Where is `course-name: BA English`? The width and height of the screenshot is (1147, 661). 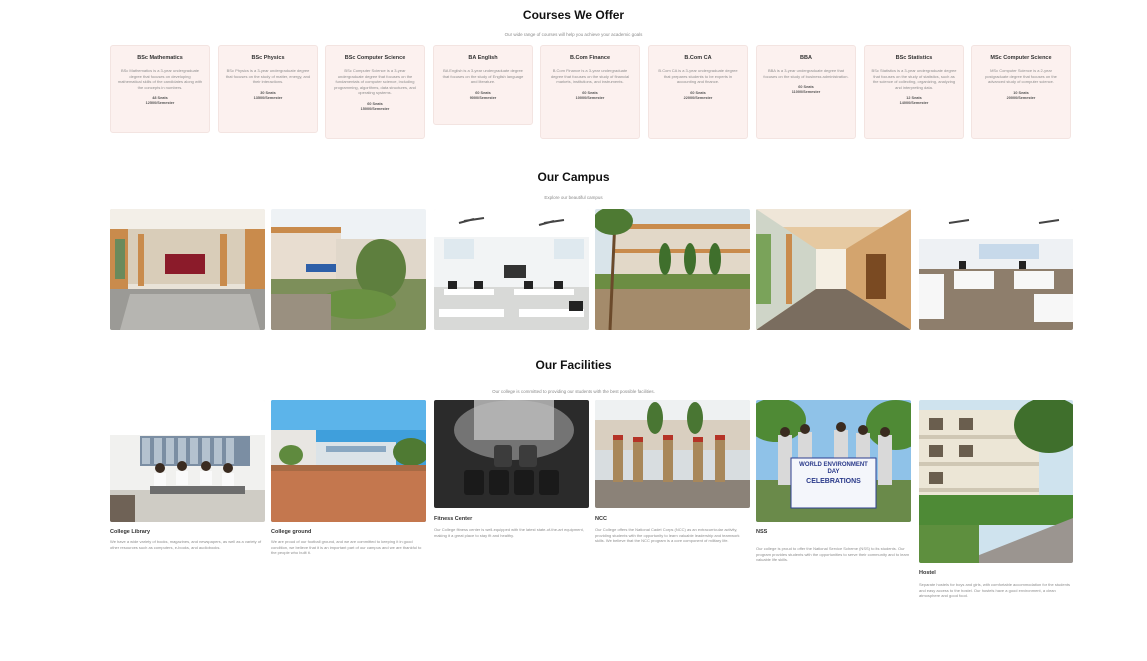
course-name: BA English is located at coordinates (483, 58).